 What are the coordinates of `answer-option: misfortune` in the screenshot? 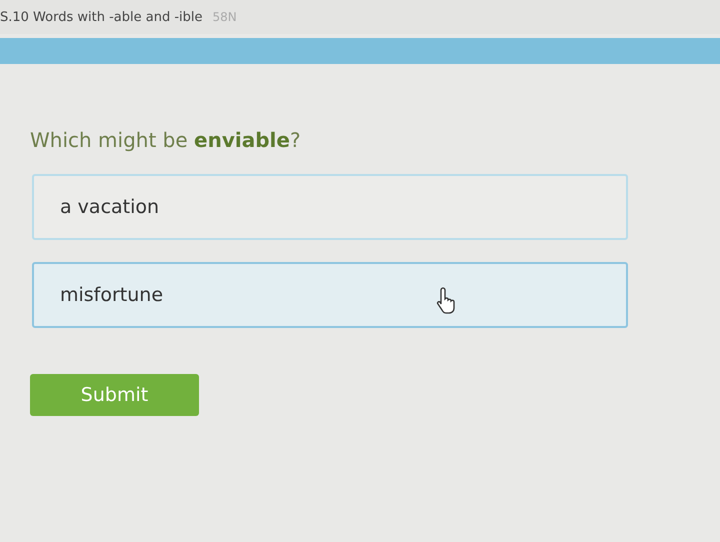 It's located at (330, 295).